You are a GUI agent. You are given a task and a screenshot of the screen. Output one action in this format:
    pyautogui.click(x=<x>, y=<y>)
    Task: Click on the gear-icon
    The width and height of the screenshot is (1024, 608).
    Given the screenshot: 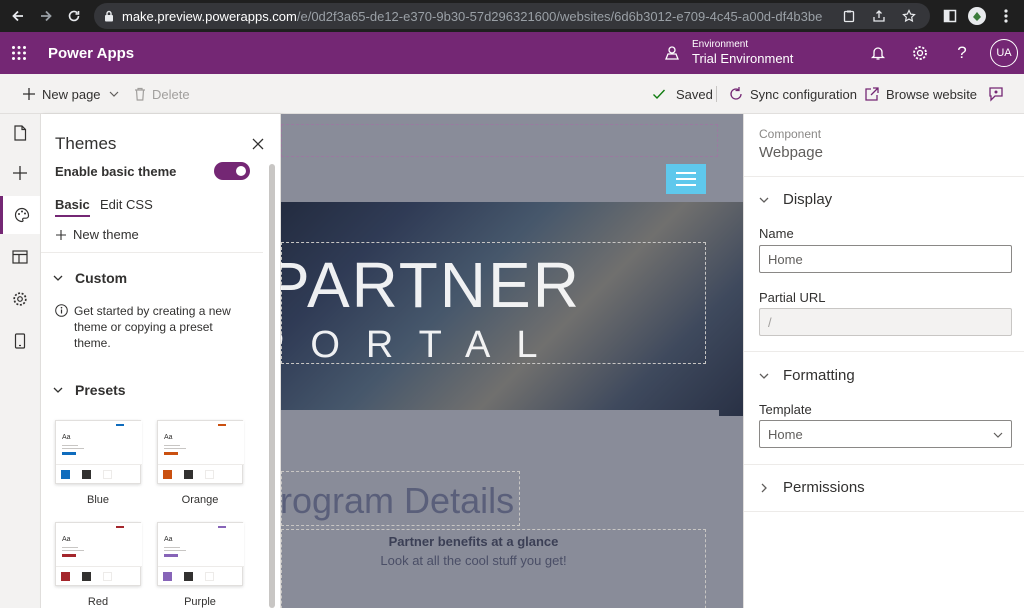 What is the action you would take?
    pyautogui.click(x=920, y=53)
    